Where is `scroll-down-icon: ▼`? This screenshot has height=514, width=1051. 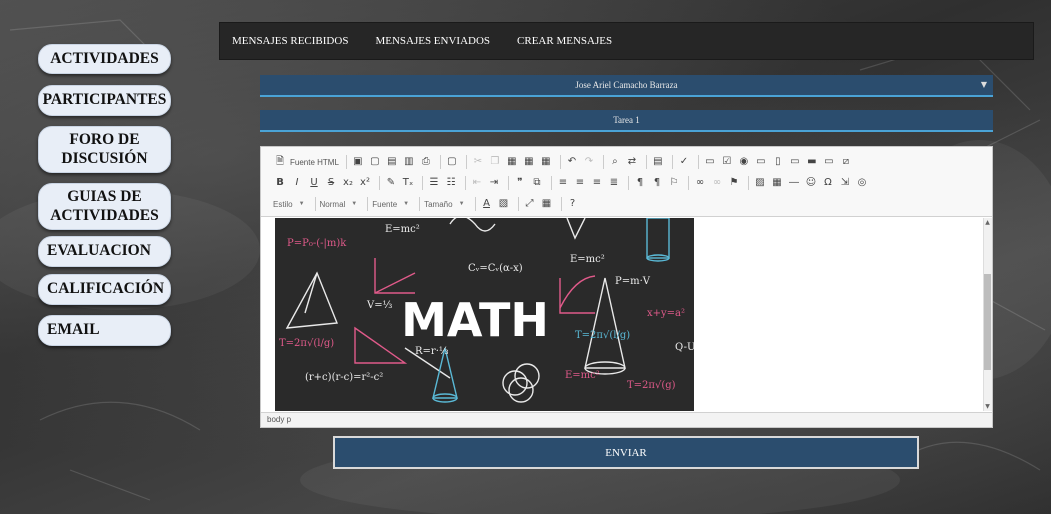 scroll-down-icon: ▼ is located at coordinates (987, 406).